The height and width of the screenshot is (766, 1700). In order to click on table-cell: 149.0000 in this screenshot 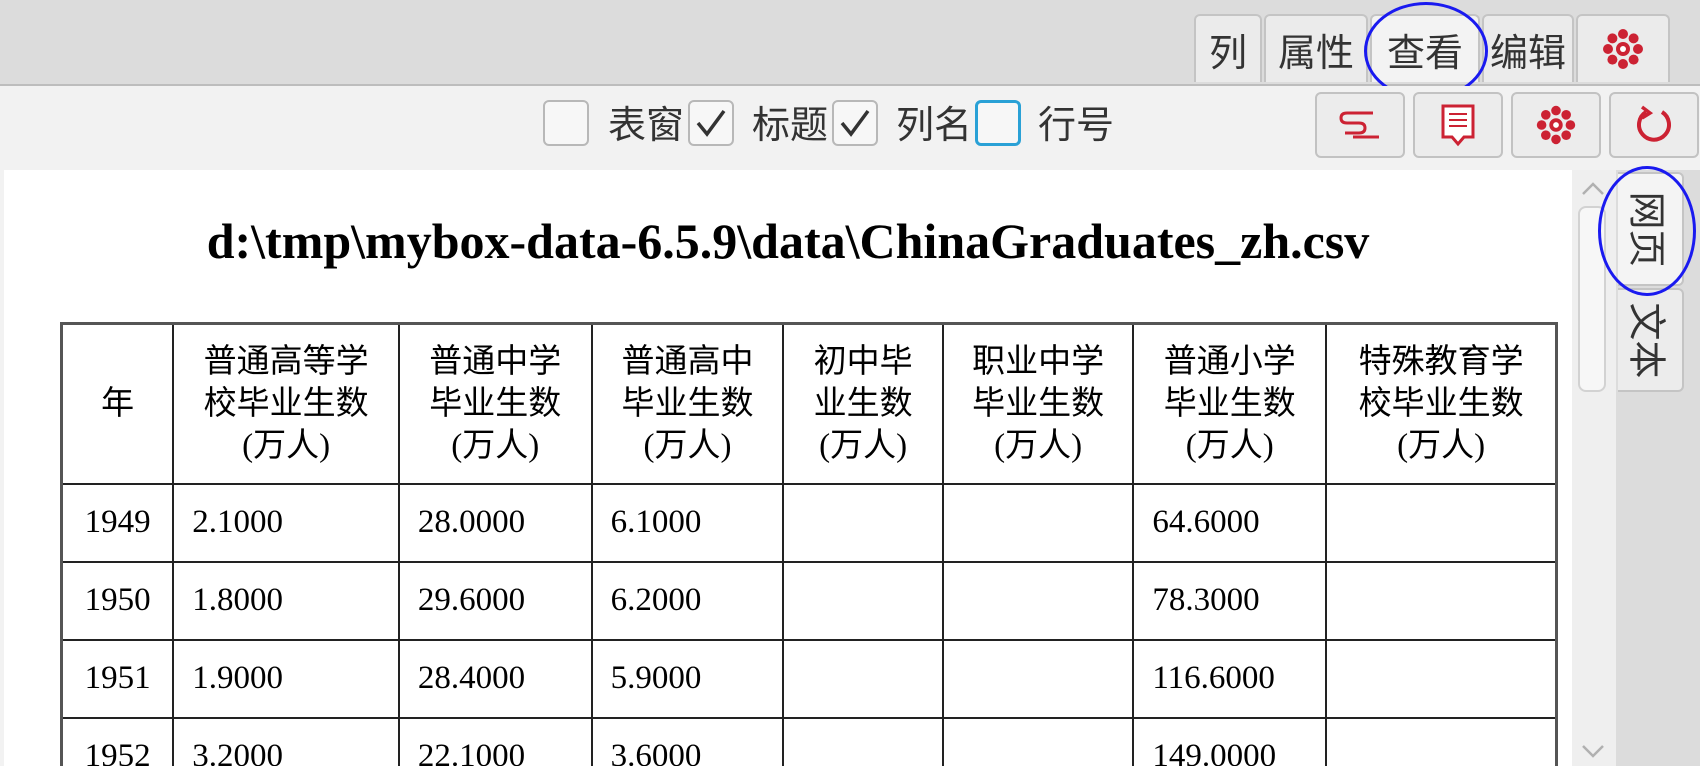, I will do `click(1230, 741)`.